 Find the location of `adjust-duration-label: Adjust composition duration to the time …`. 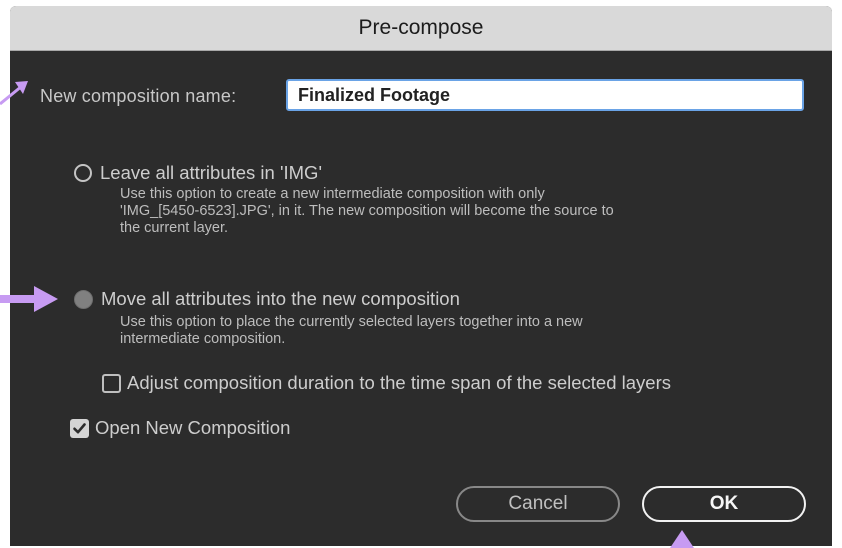

adjust-duration-label: Adjust composition duration to the time … is located at coordinates (399, 382).